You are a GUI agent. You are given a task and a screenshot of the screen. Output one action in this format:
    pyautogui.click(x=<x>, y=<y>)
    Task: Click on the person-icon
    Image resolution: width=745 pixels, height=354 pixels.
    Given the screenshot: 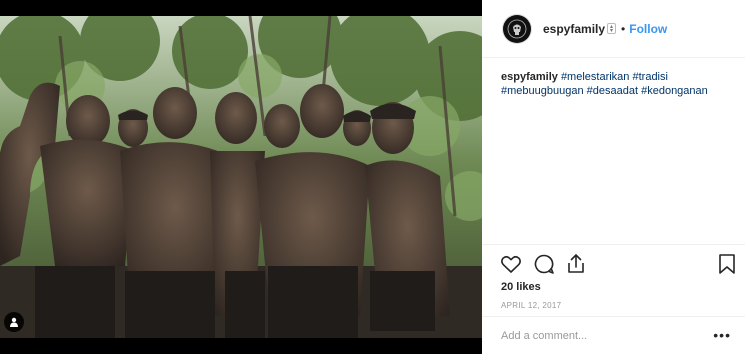 What is the action you would take?
    pyautogui.click(x=14, y=322)
    